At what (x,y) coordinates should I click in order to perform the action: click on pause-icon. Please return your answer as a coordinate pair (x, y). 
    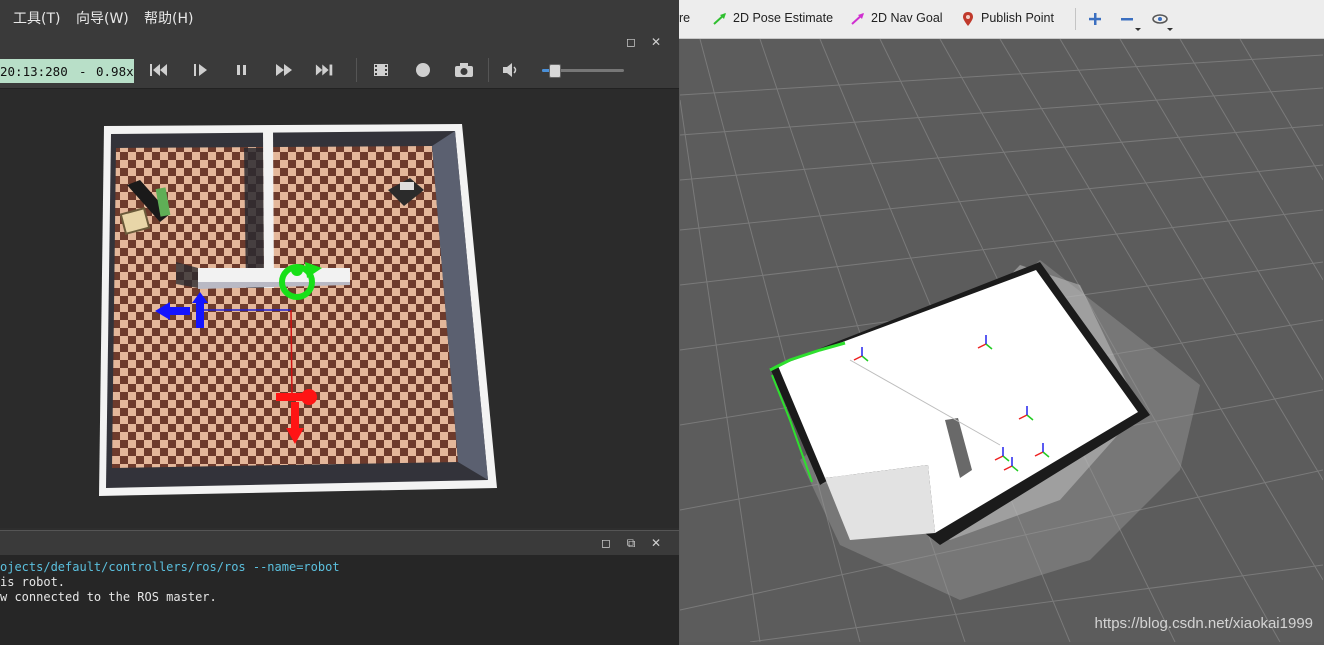
    Looking at the image, I should click on (242, 70).